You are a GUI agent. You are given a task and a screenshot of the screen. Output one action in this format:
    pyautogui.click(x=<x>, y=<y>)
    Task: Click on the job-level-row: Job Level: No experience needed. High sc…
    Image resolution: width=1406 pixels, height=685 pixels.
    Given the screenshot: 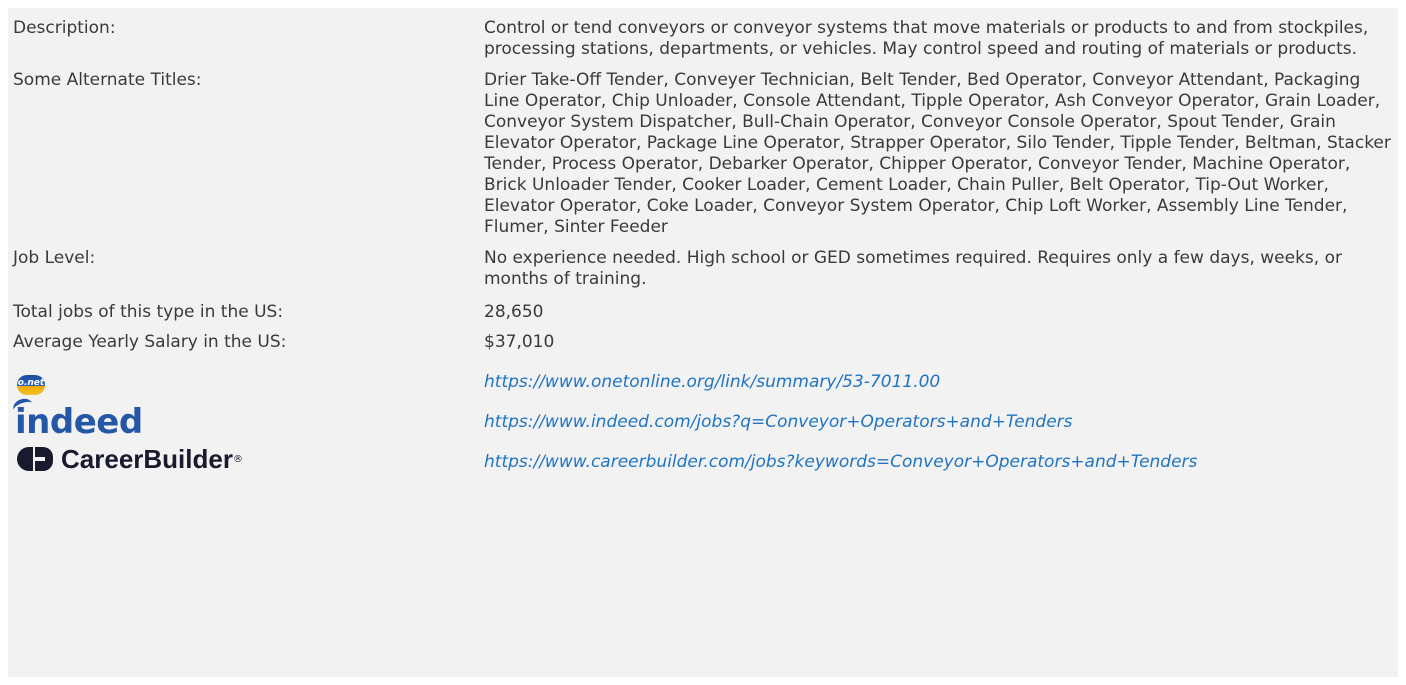 What is the action you would take?
    pyautogui.click(x=703, y=272)
    